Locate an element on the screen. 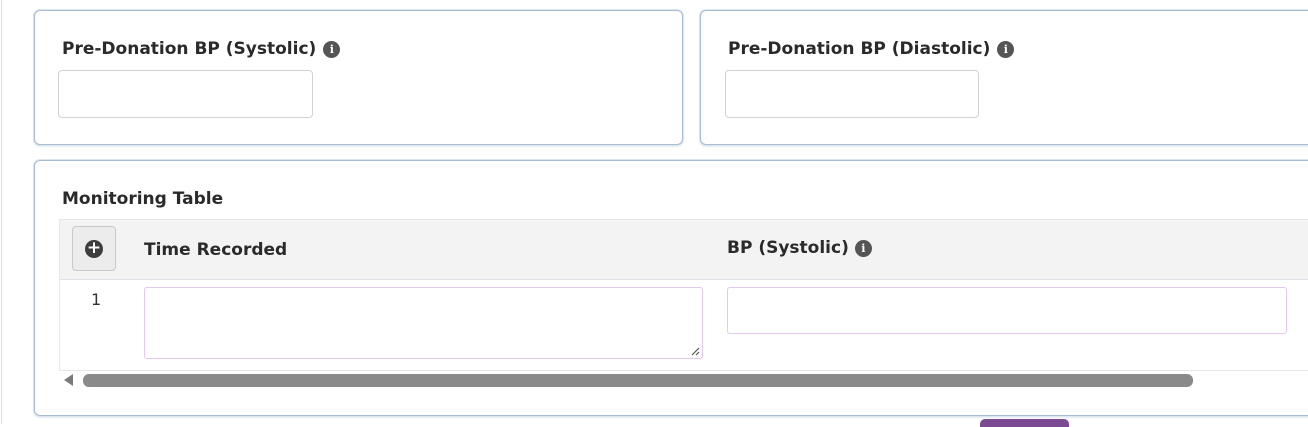  systolic-label-text: Pre-Donation BP (Systolic) is located at coordinates (189, 49).